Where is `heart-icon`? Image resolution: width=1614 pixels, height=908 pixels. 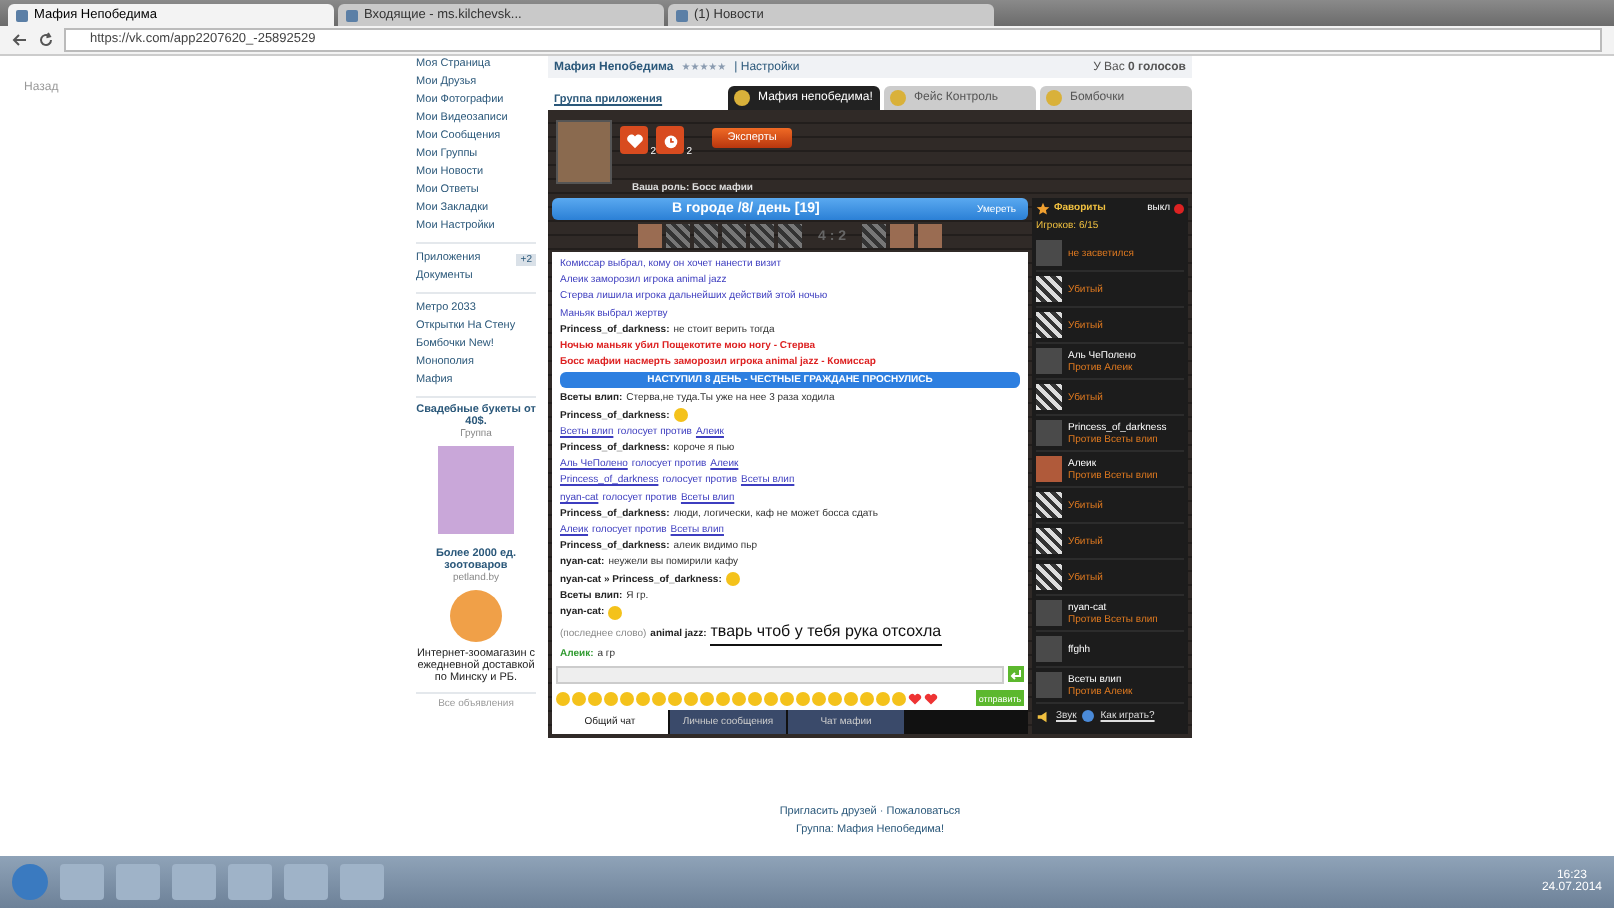 heart-icon is located at coordinates (634, 140).